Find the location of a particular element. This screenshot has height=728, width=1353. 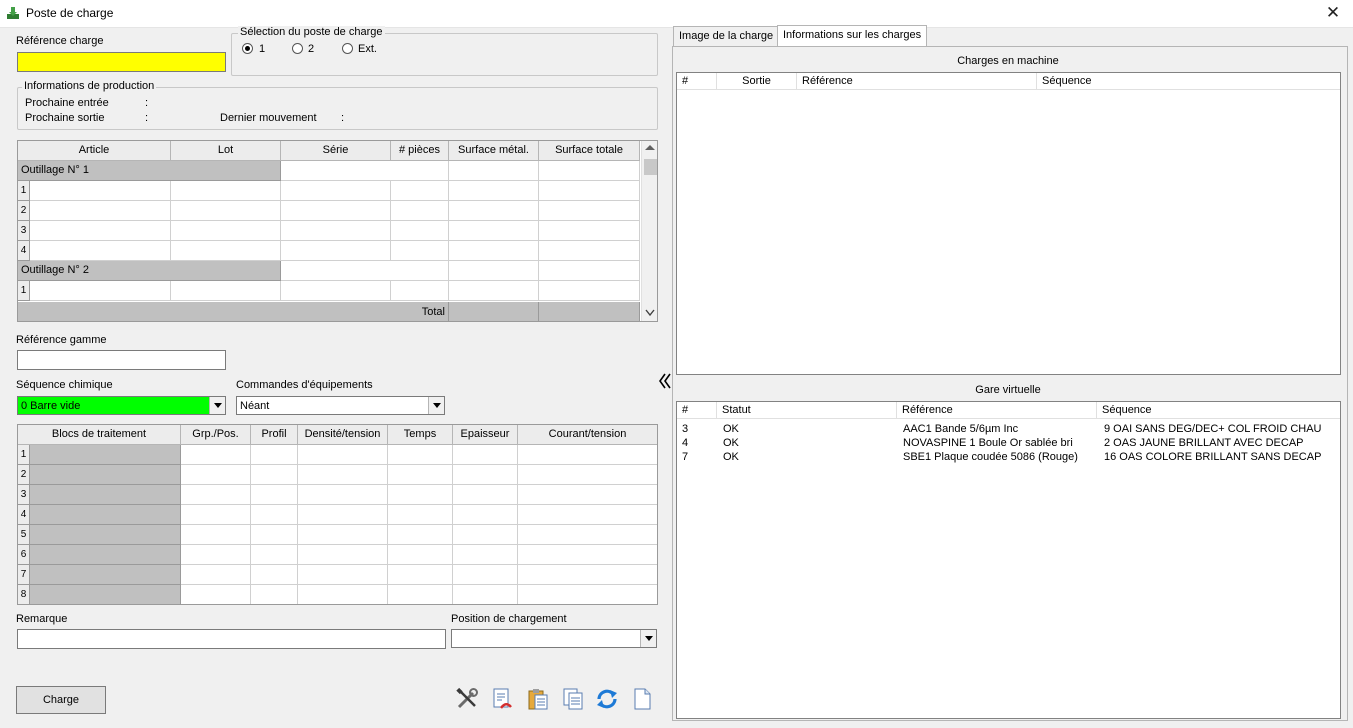

row-number: 3 is located at coordinates (24, 495).